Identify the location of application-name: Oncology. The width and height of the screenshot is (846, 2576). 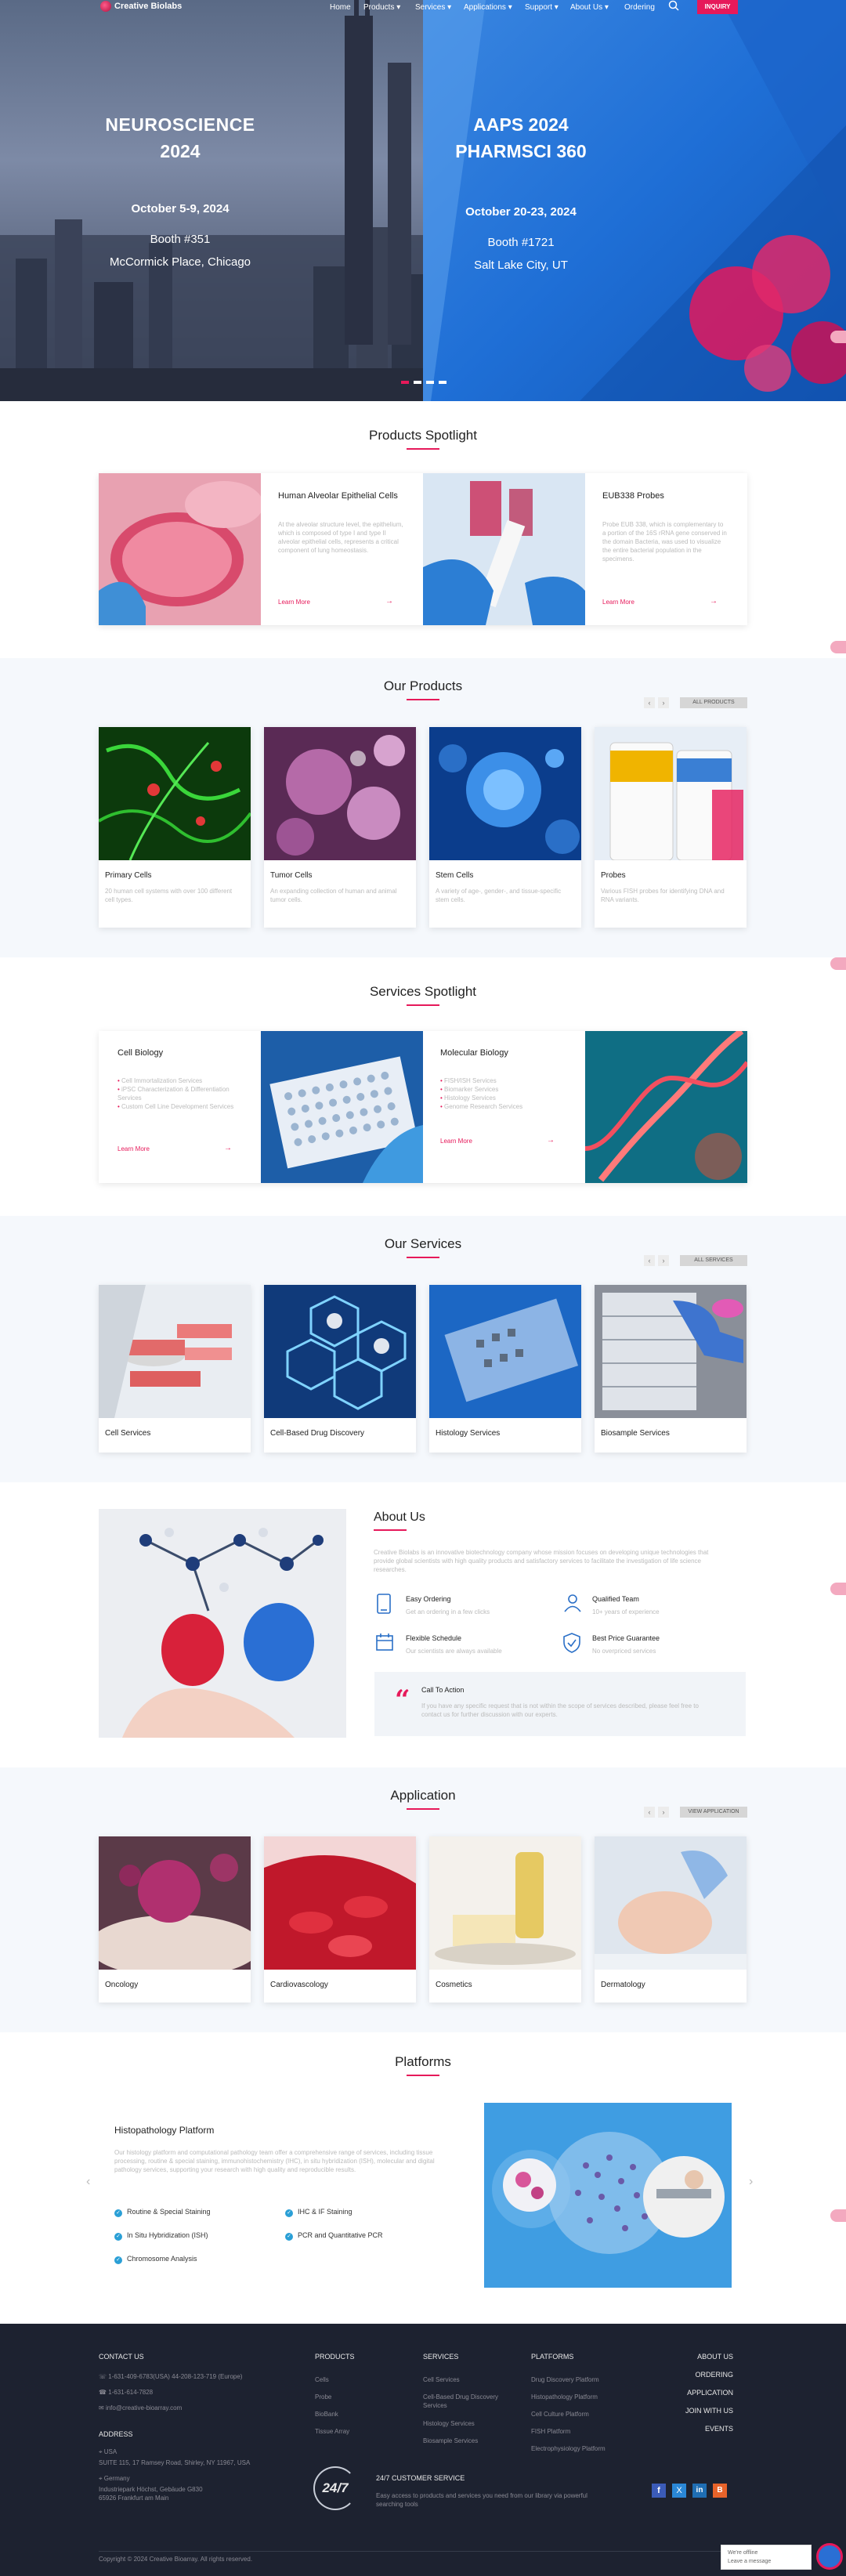
(122, 1985).